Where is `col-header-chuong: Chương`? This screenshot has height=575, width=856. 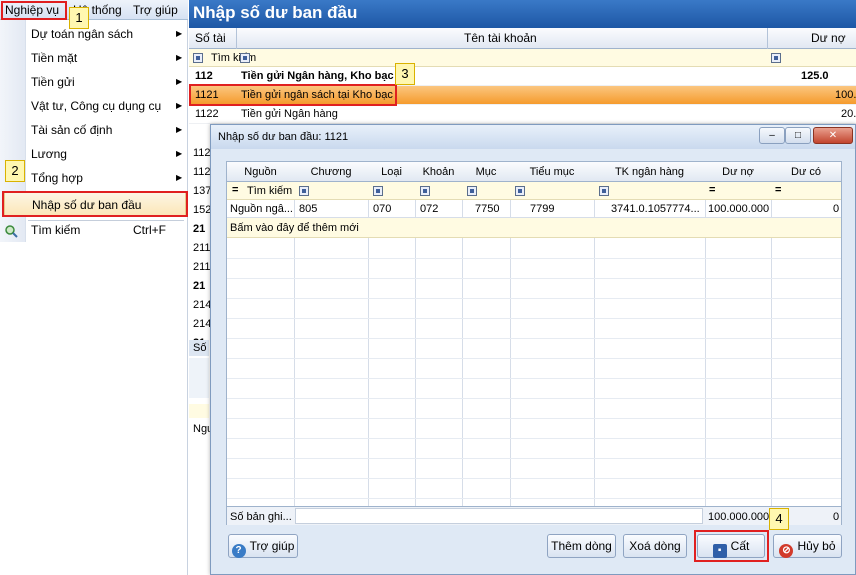
col-header-chuong: Chương is located at coordinates (331, 172).